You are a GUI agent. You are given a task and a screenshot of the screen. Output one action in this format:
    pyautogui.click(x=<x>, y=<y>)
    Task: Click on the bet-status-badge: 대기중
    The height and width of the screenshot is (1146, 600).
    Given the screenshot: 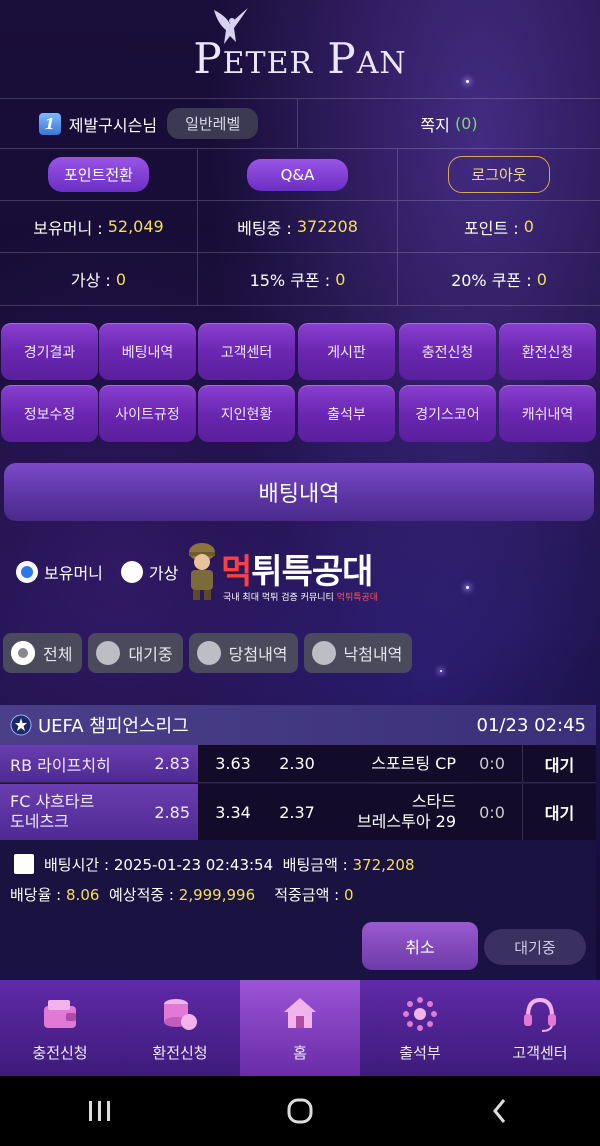 What is the action you would take?
    pyautogui.click(x=535, y=947)
    